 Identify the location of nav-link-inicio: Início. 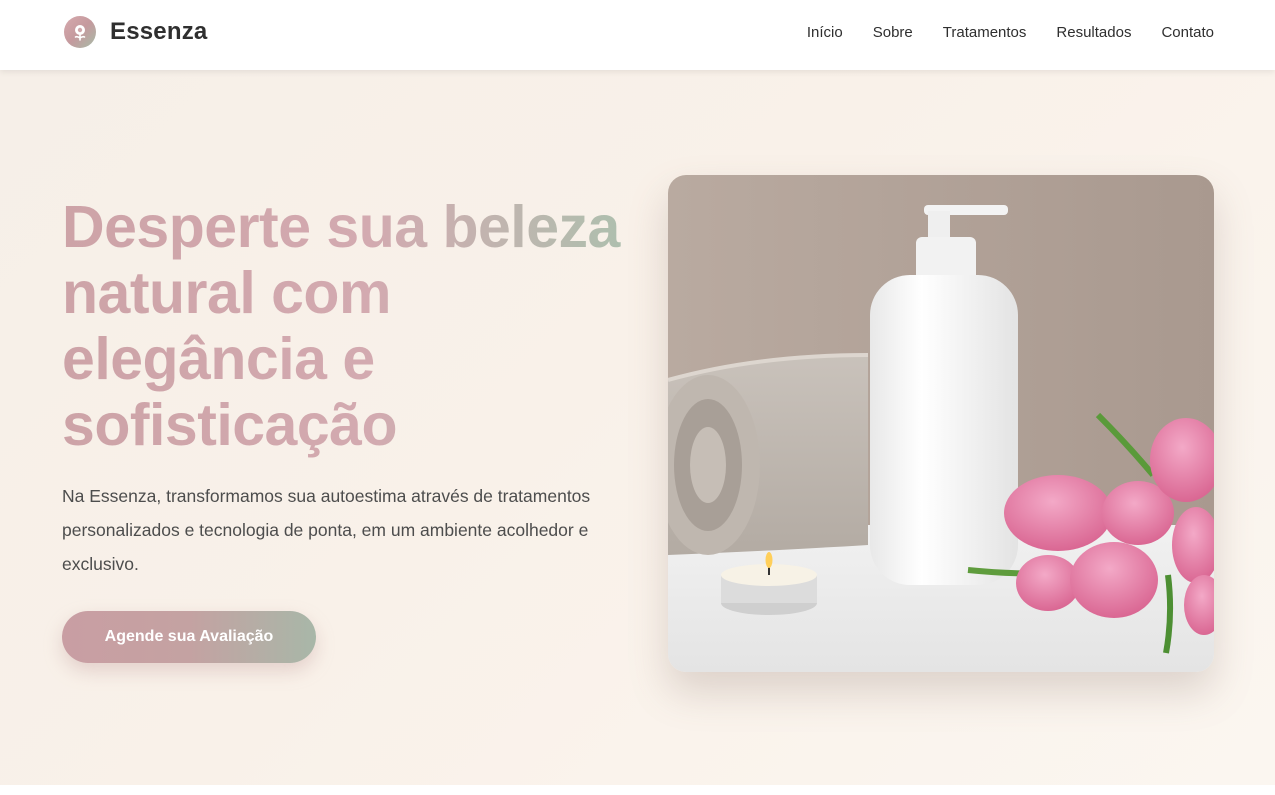
(825, 32).